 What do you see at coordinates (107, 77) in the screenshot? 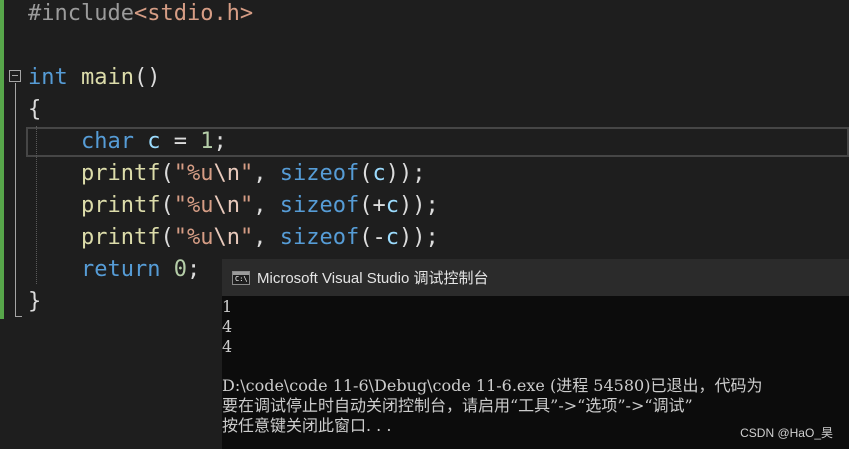
I see `function-name: main` at bounding box center [107, 77].